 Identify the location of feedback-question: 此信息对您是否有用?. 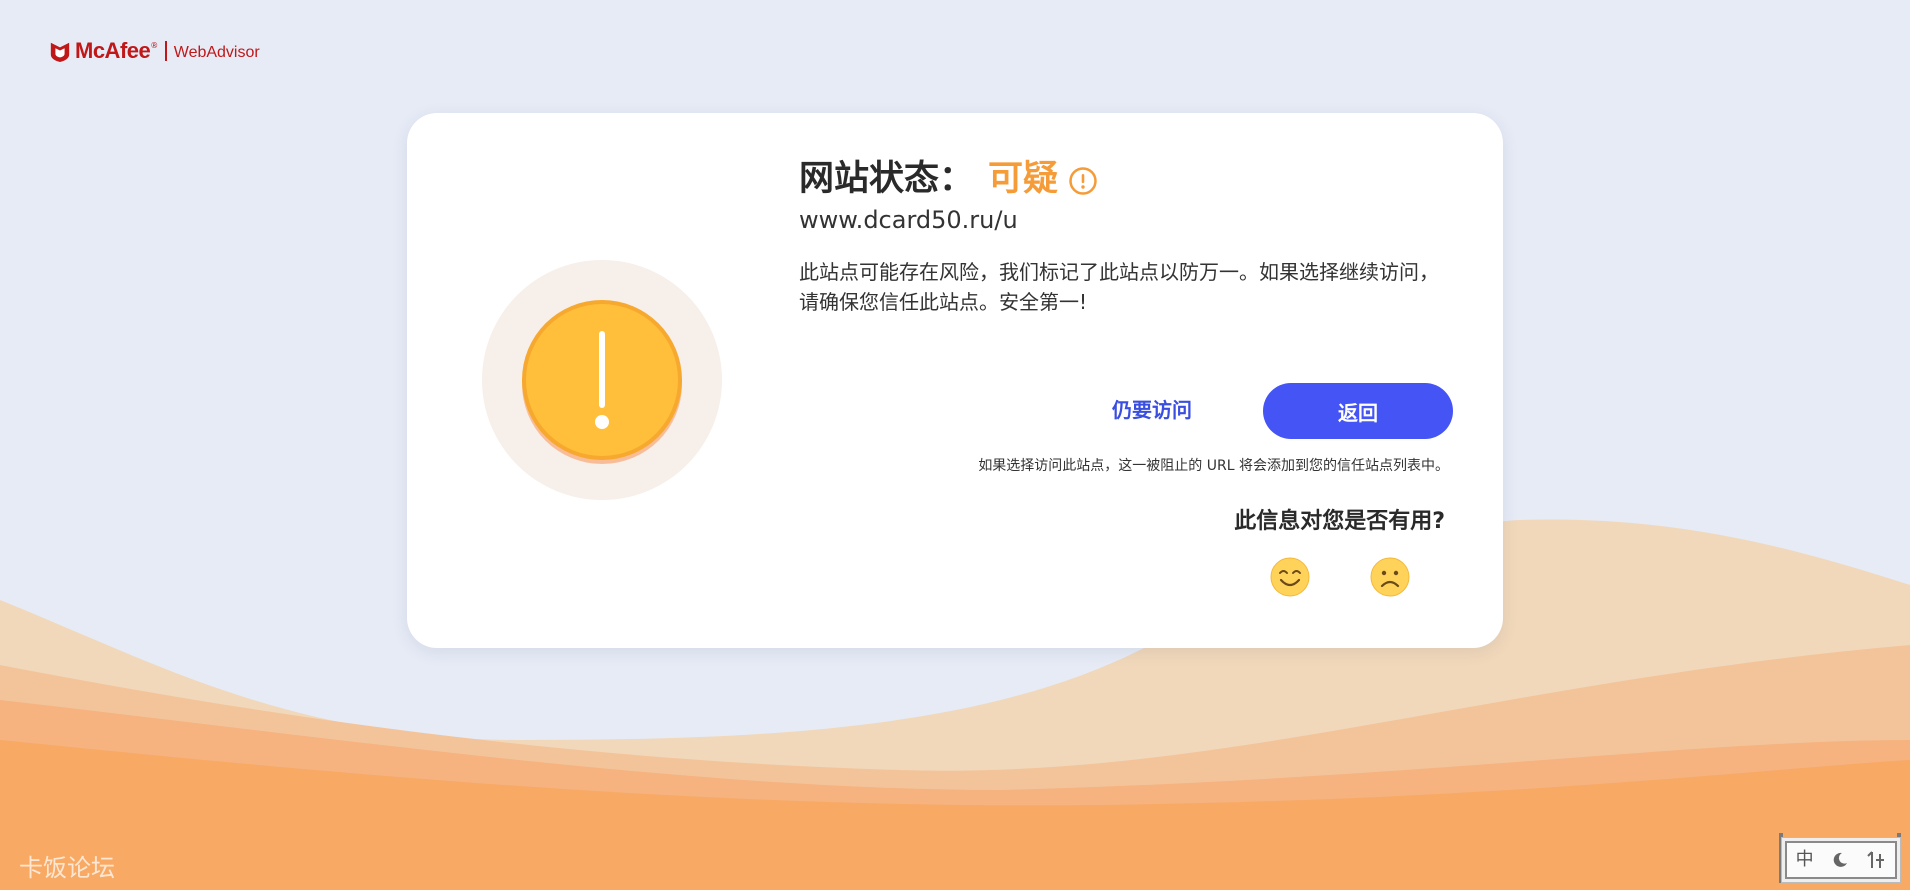
(1339, 521).